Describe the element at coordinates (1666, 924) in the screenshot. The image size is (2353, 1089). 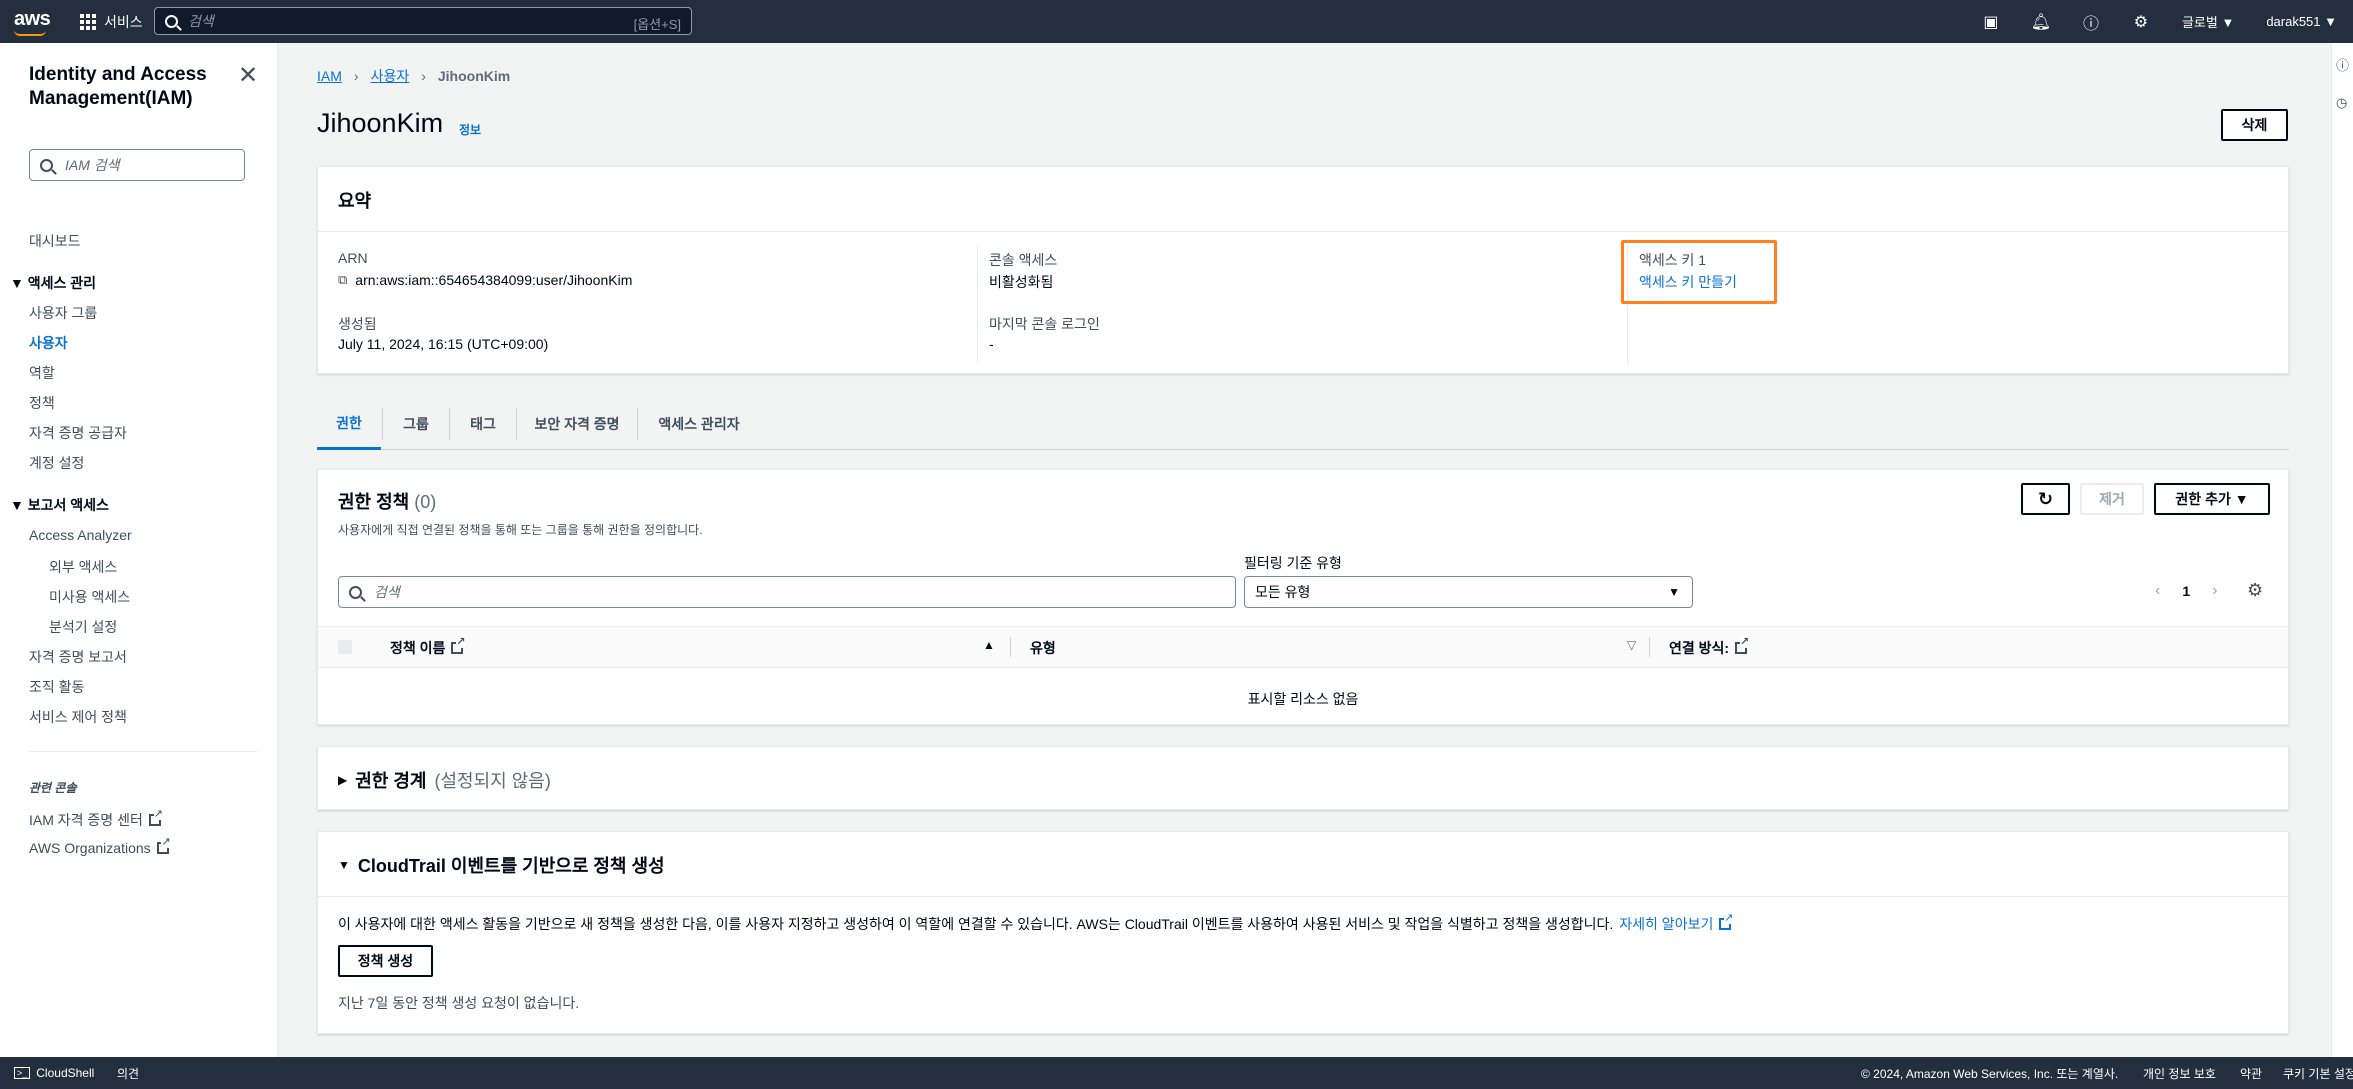
I see `learn-more-link: 자세히 알아보기` at that location.